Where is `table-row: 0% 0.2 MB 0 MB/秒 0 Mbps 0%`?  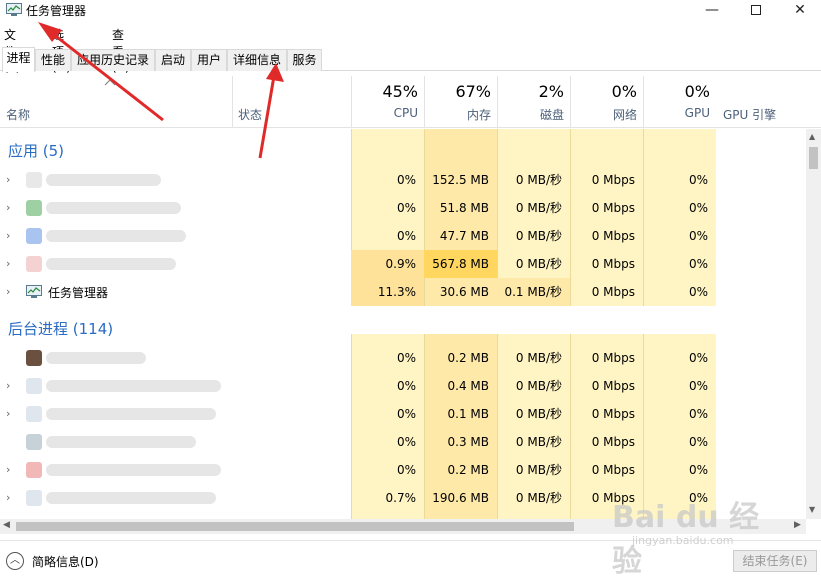 table-row: 0% 0.2 MB 0 MB/秒 0 Mbps 0% is located at coordinates (403, 358).